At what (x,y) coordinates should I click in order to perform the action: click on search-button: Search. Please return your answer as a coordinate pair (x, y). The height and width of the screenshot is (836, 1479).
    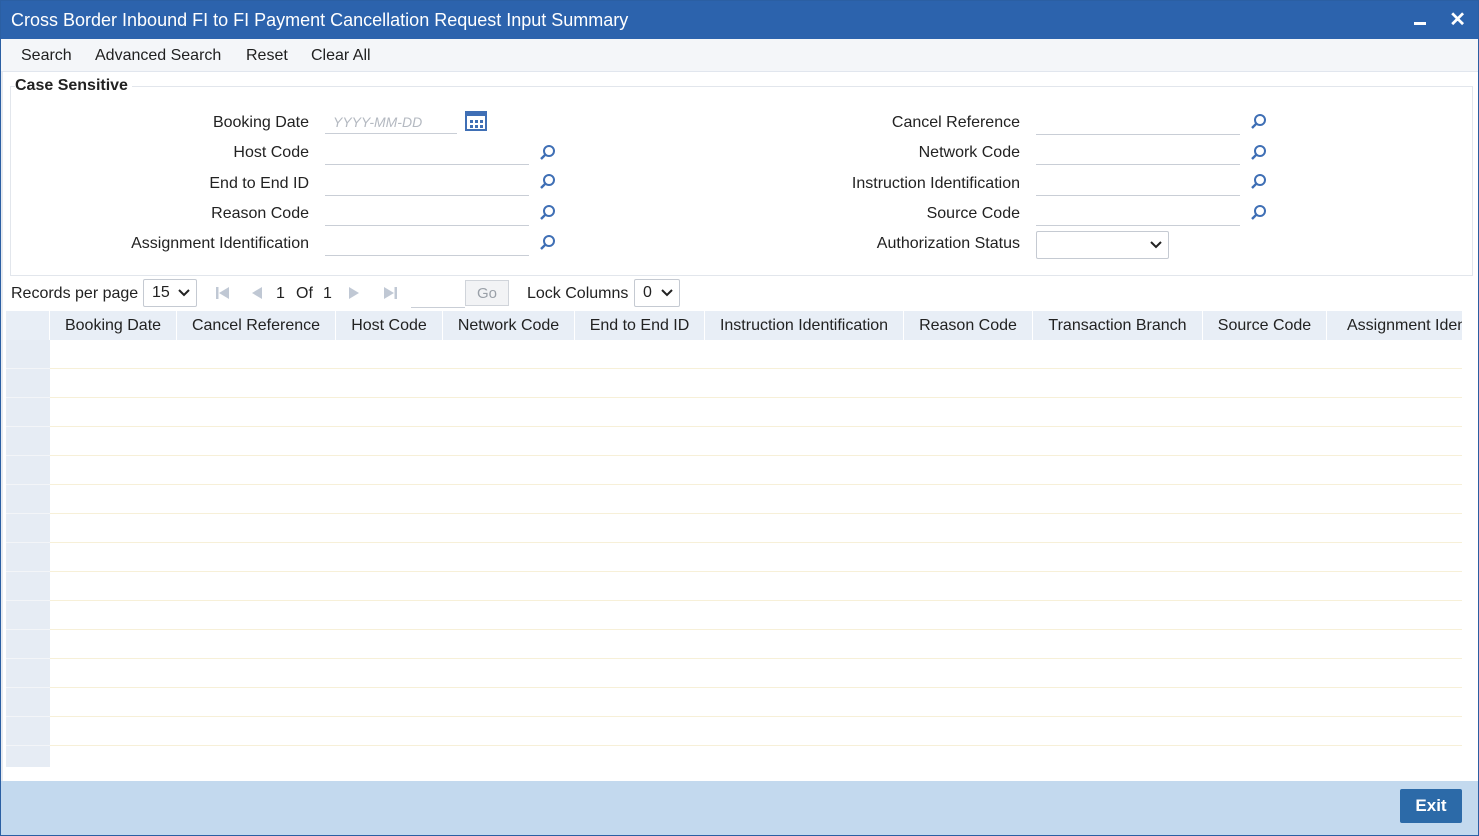
    Looking at the image, I should click on (46, 56).